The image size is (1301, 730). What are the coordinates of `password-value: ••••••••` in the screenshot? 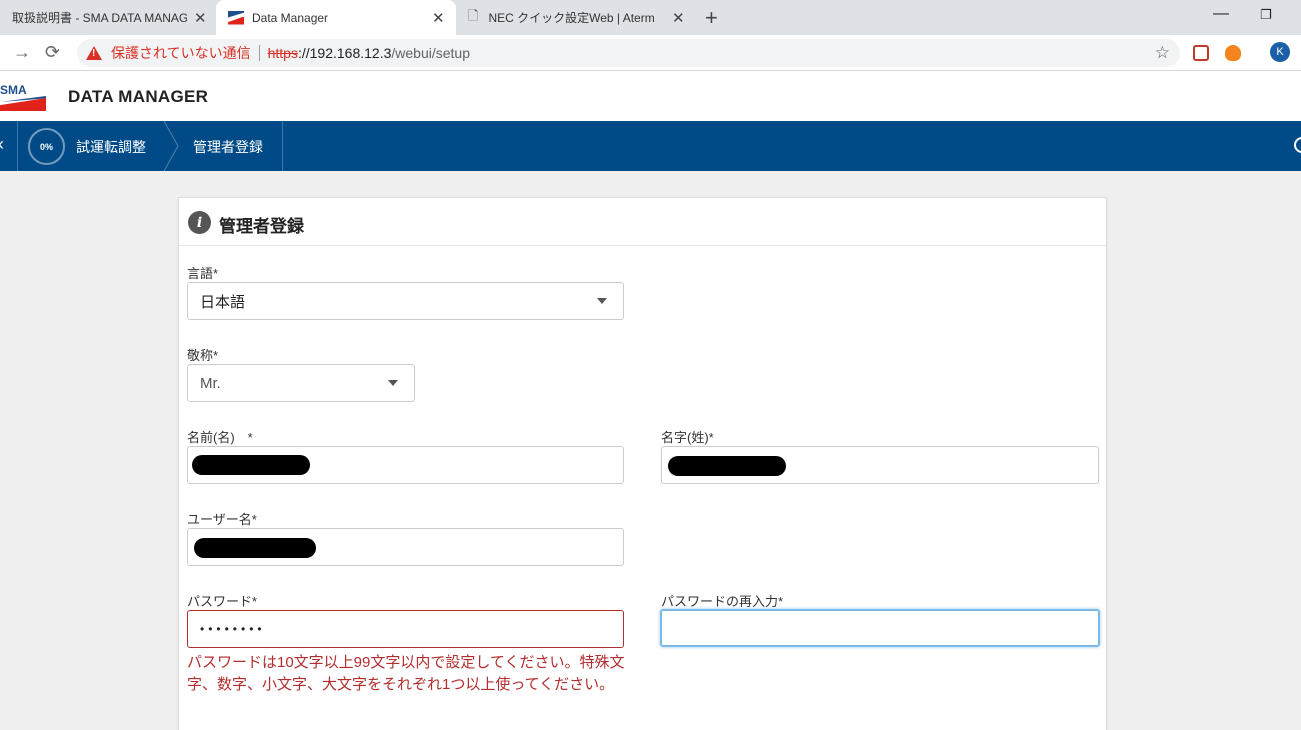 It's located at (233, 629).